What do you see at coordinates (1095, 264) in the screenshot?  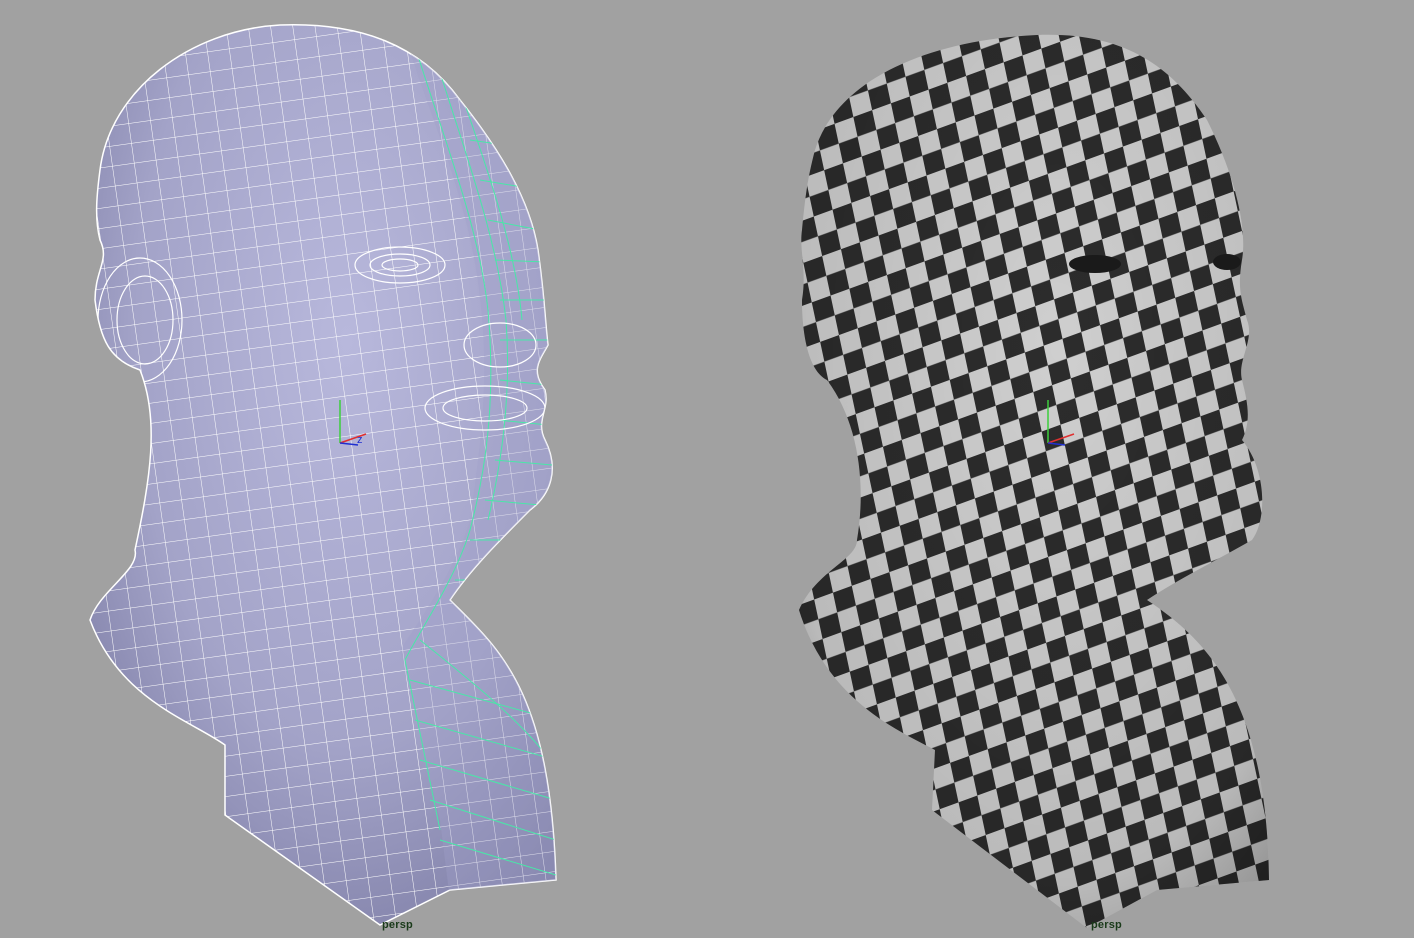 I see `eye-socket` at bounding box center [1095, 264].